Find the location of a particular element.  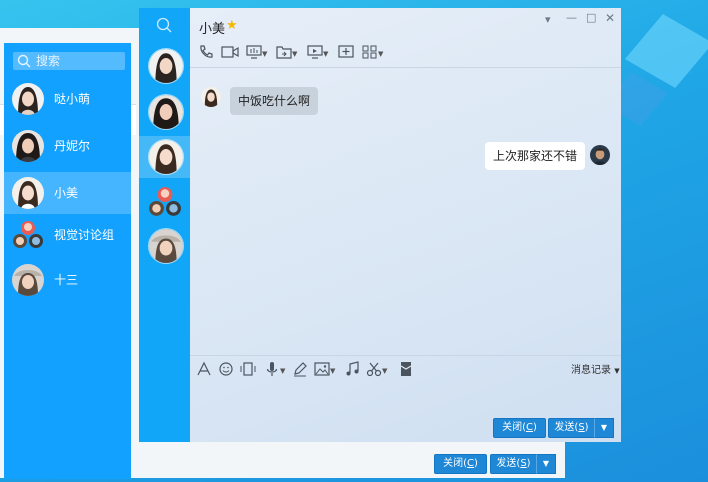

add-member-icon is located at coordinates (347, 53).